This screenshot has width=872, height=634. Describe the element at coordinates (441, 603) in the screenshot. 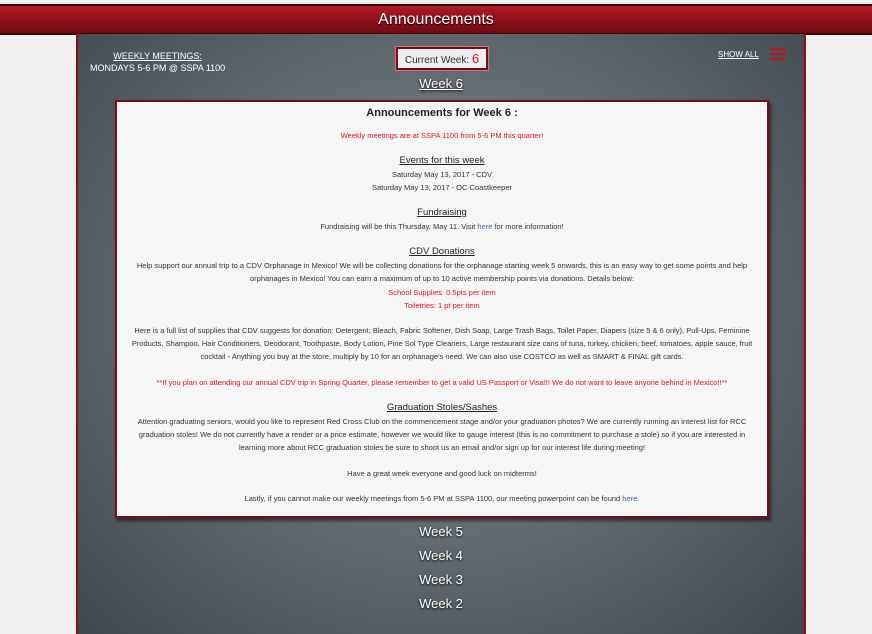

I see `week-2-link: Week 2` at that location.